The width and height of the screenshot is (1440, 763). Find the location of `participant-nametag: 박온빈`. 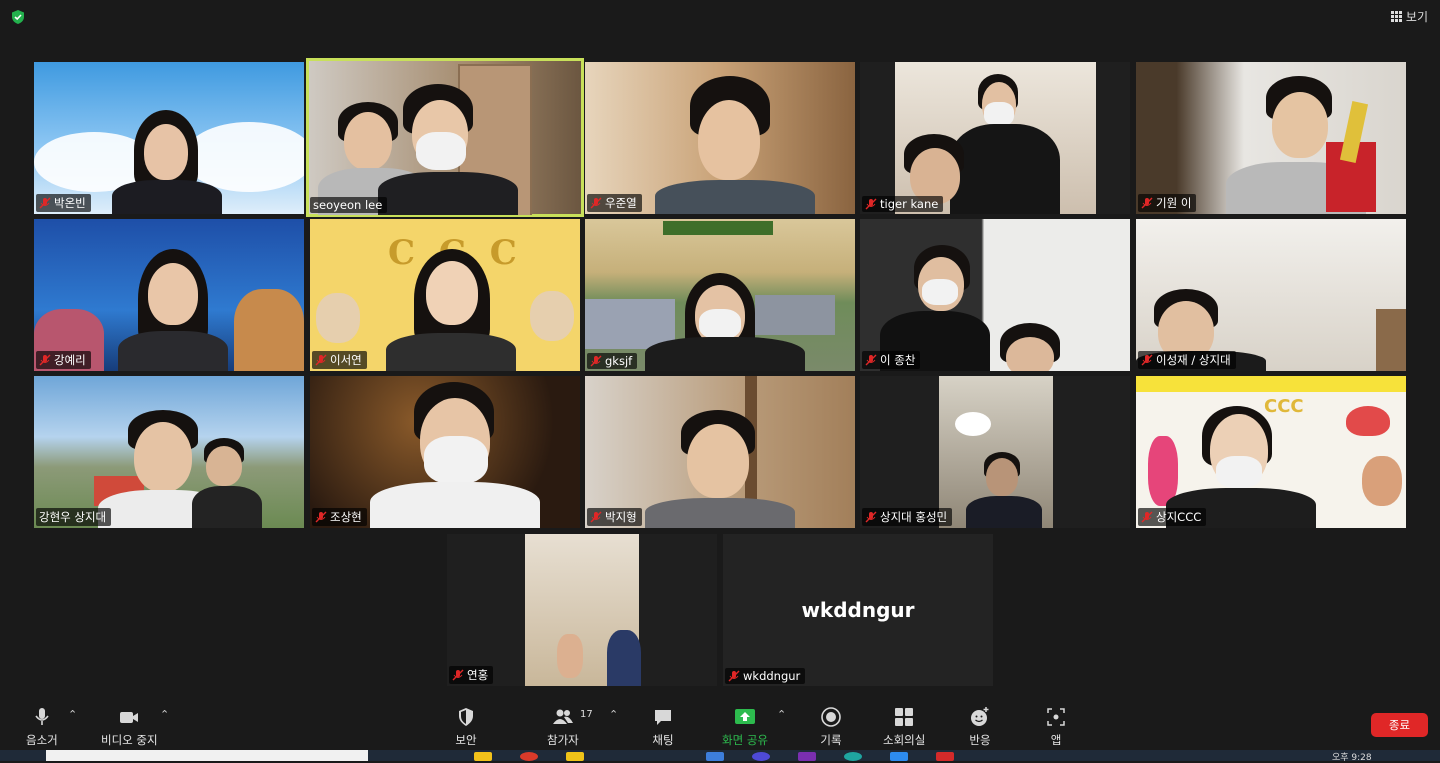

participant-nametag: 박온빈 is located at coordinates (63, 203).